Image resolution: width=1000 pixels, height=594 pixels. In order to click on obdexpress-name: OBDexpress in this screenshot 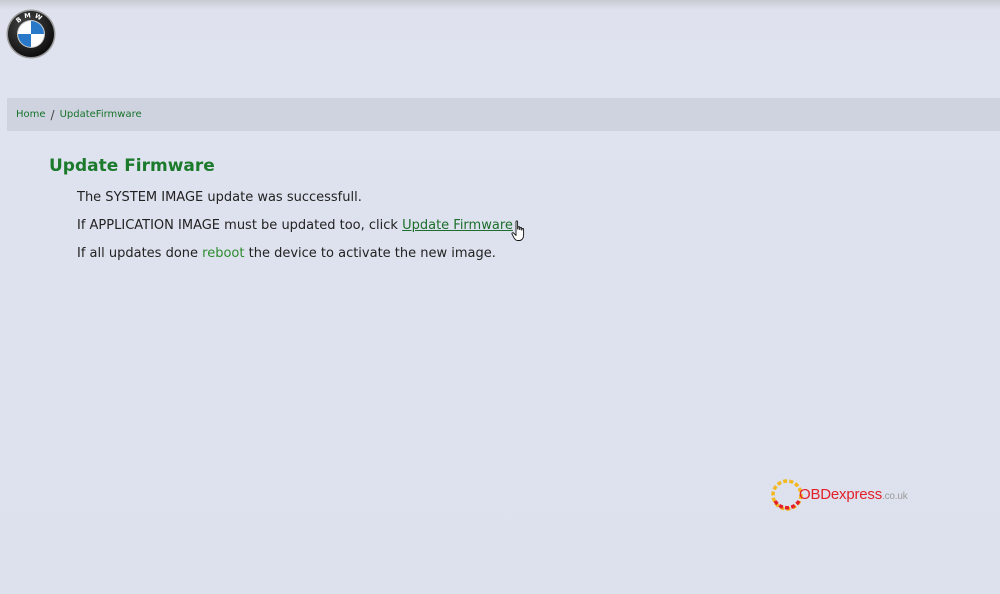, I will do `click(841, 494)`.